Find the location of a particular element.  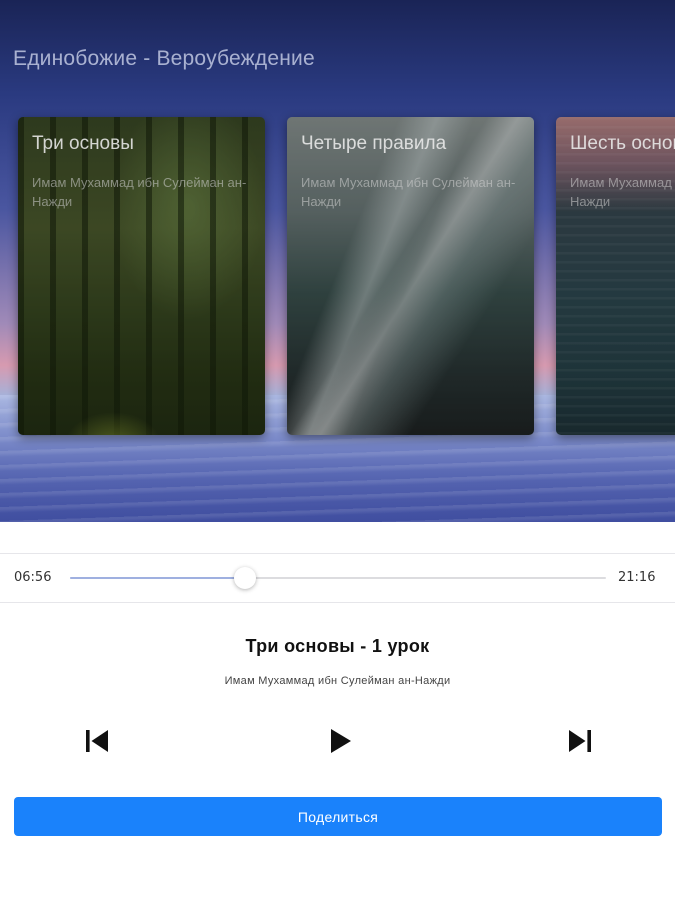

skip-next-icon is located at coordinates (580, 741).